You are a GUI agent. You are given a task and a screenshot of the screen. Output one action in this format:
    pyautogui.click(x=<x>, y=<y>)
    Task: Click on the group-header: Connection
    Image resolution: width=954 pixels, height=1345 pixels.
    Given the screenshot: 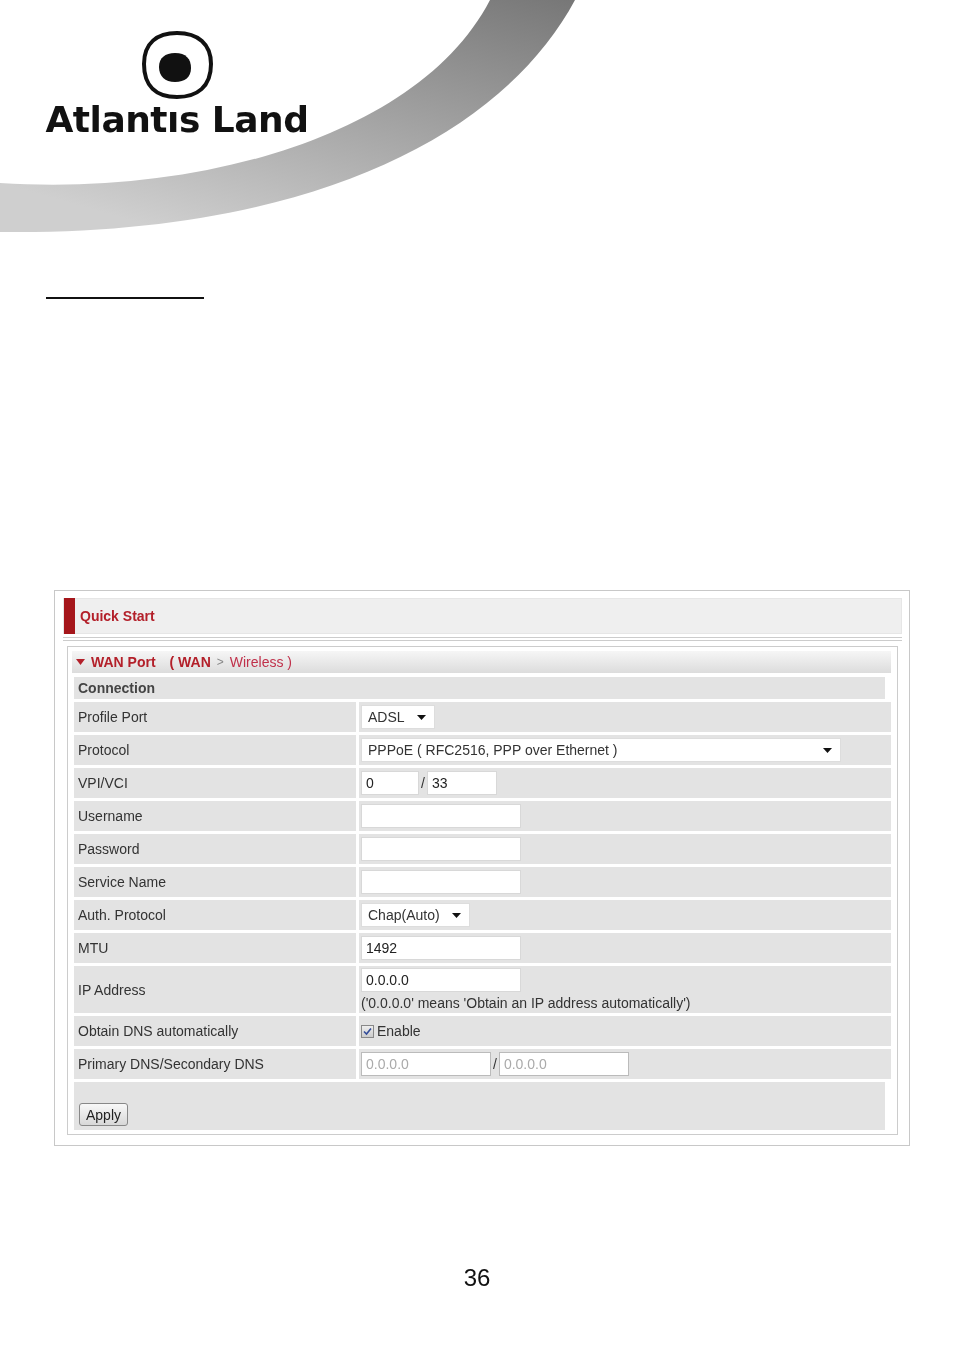 What is the action you would take?
    pyautogui.click(x=479, y=688)
    